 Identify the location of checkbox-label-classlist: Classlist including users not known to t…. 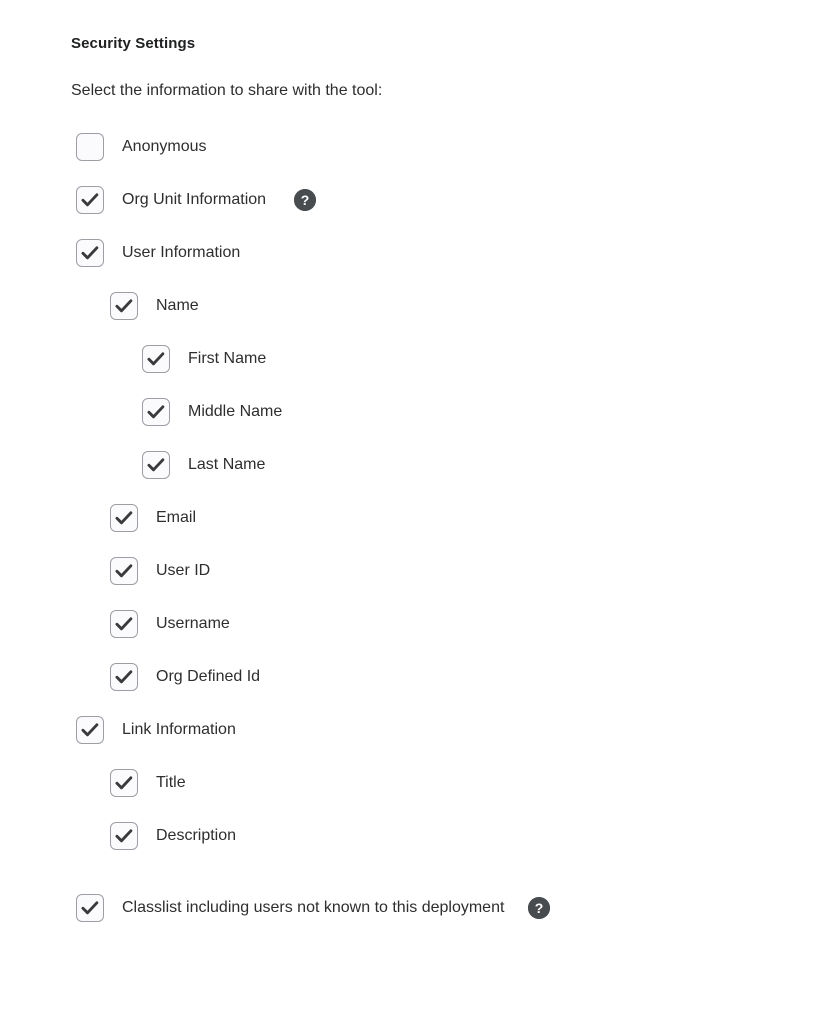
(313, 907).